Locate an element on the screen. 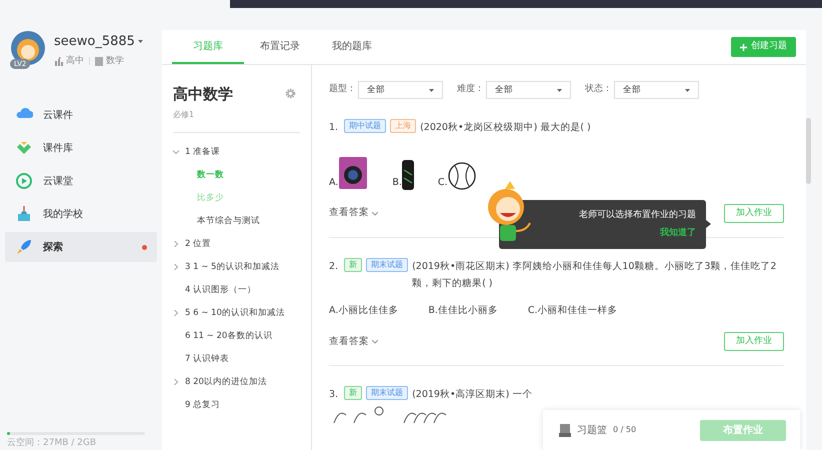 This screenshot has height=450, width=822. nav-item: 探索 is located at coordinates (81, 247).